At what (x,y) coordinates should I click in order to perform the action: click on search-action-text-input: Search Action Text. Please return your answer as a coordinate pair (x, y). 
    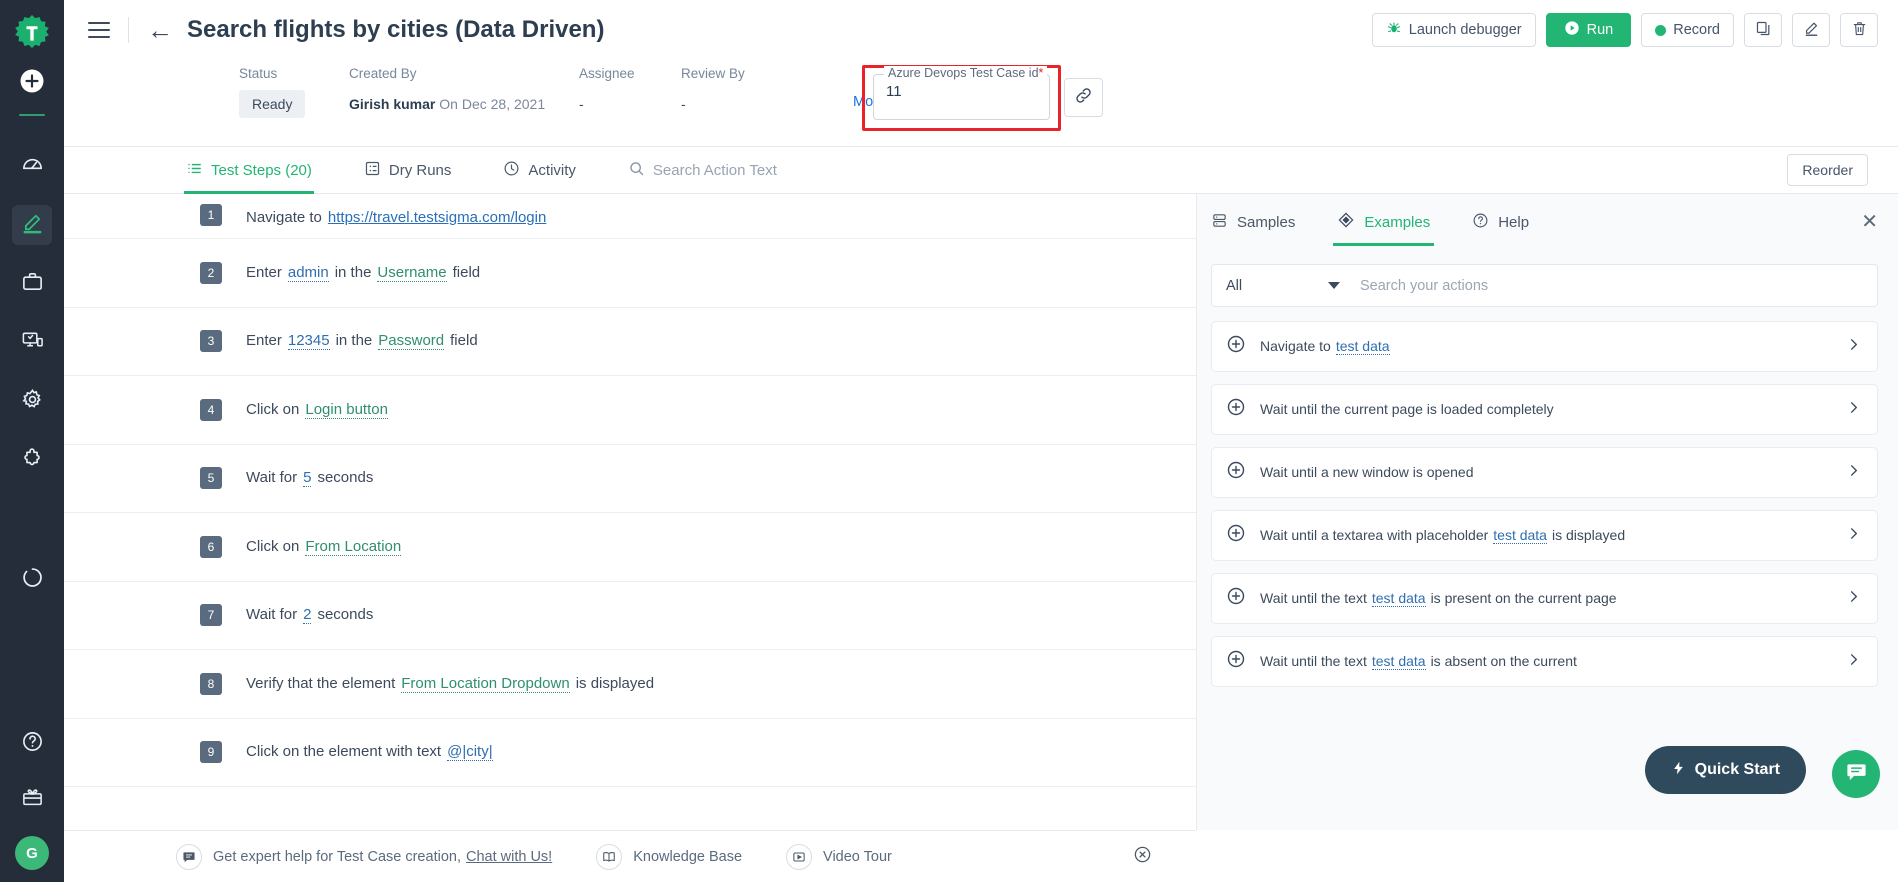
    Looking at the image, I should click on (702, 170).